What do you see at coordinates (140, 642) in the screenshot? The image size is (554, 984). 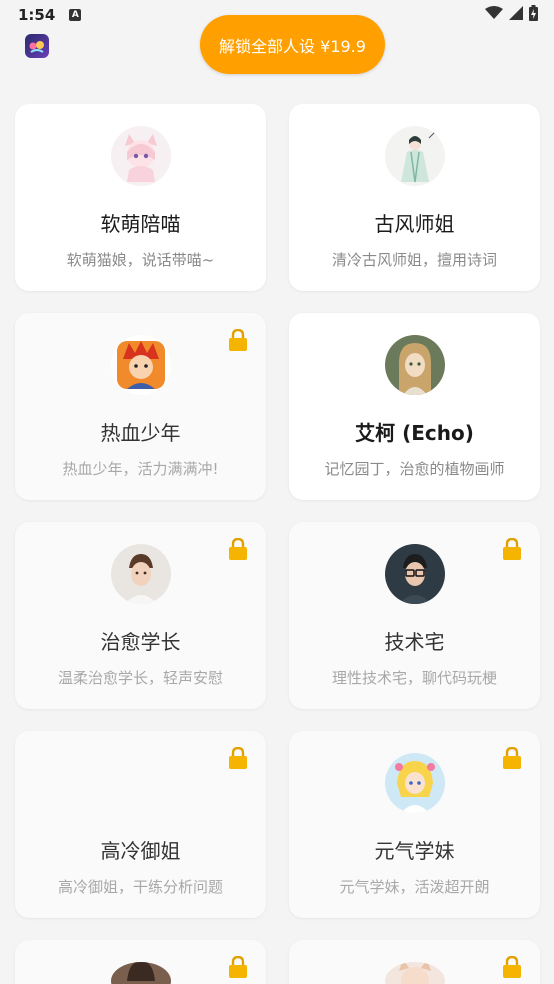 I see `persona-title: 治愈学长` at bounding box center [140, 642].